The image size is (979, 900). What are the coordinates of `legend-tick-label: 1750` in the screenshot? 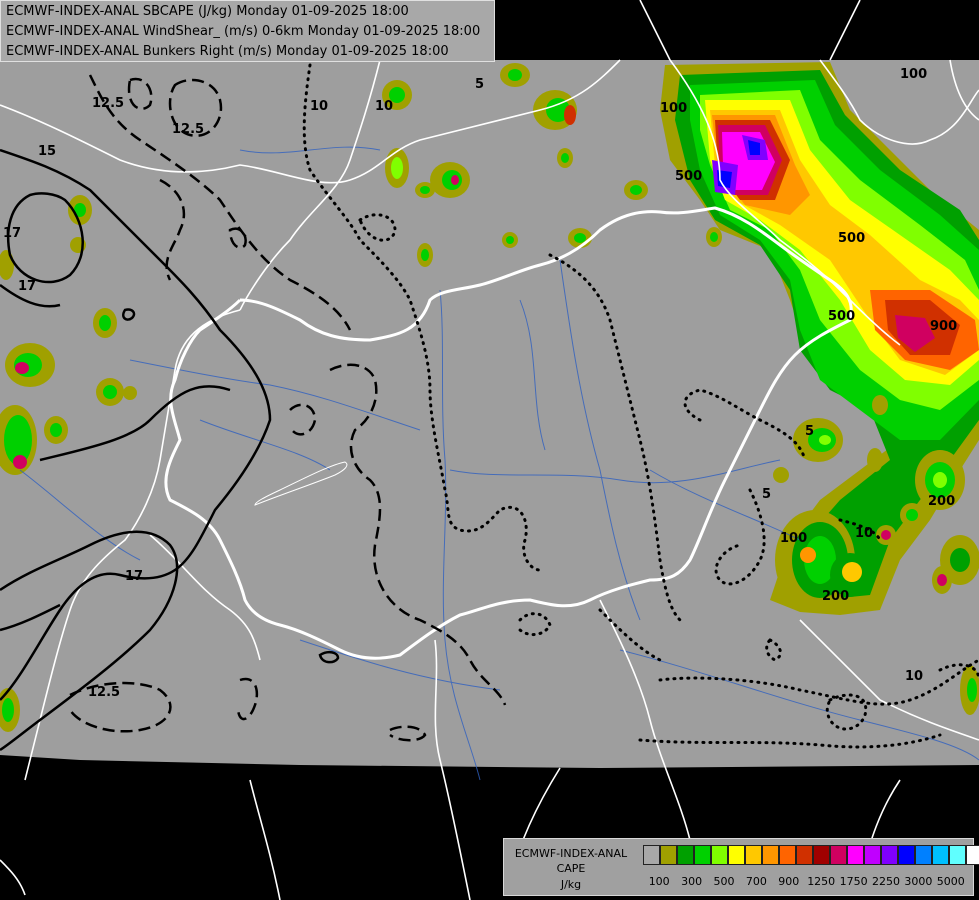 It's located at (853, 881).